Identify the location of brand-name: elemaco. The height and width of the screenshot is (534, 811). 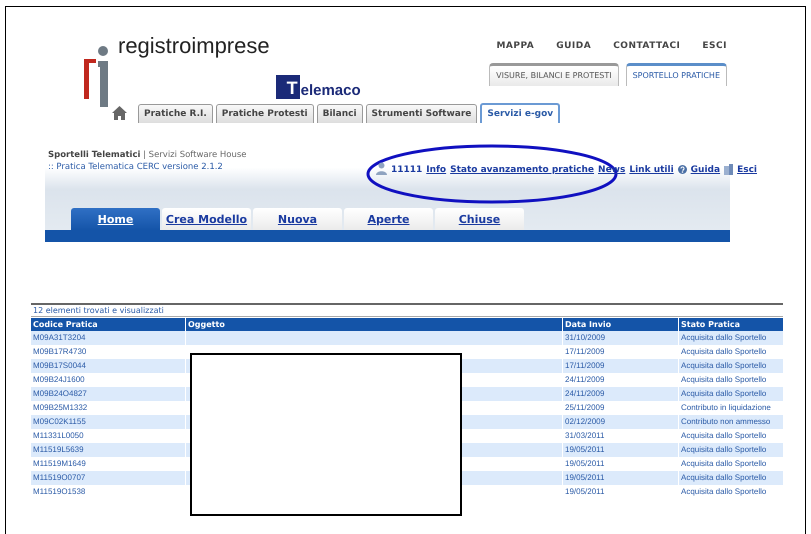
(330, 90).